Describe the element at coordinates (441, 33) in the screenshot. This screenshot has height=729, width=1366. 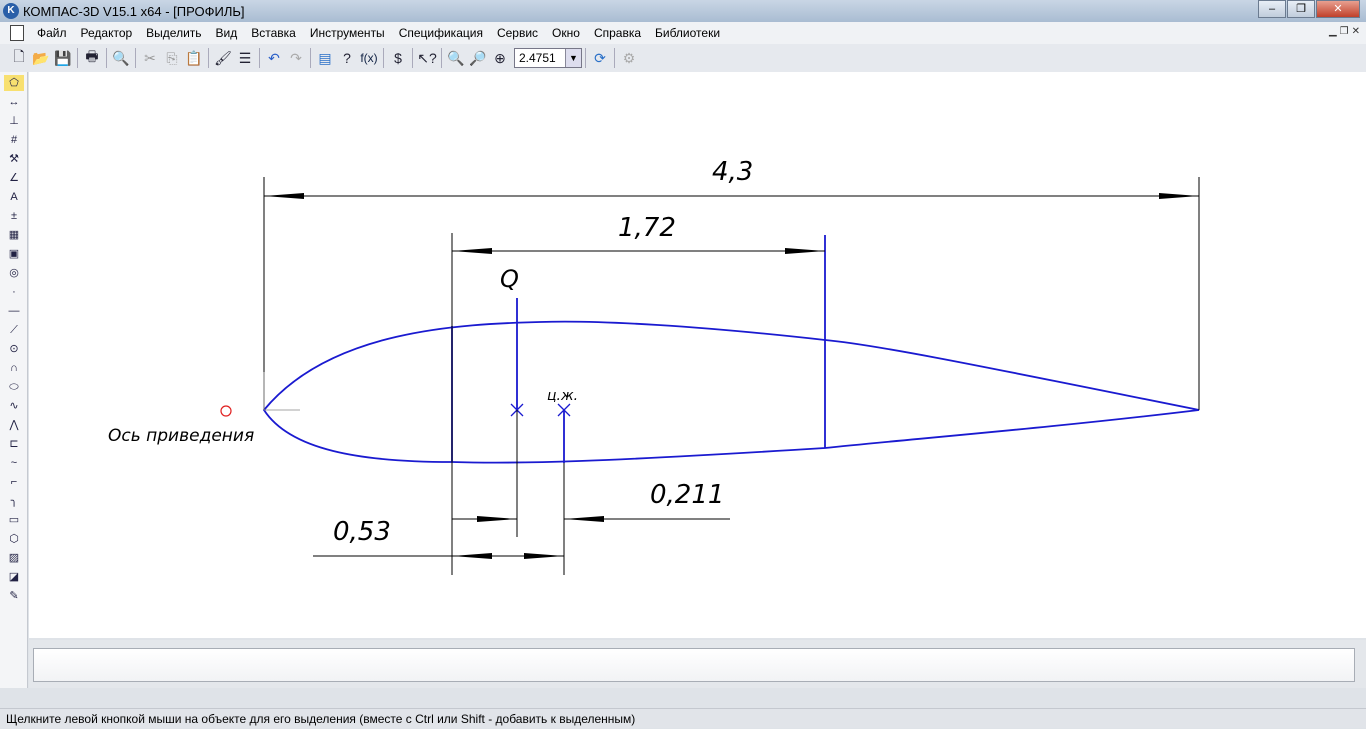
I see `menu-specification: Спецификация` at that location.